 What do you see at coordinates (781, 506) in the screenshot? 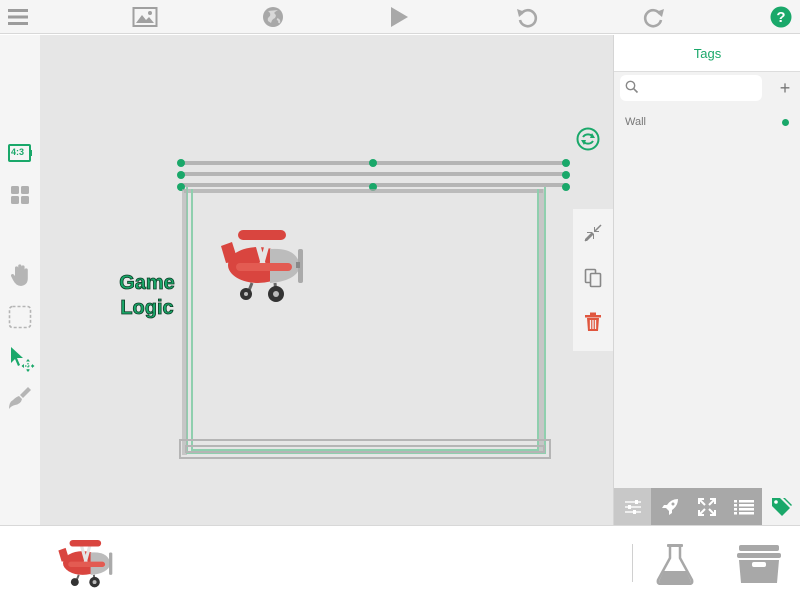
I see `tag-icon` at bounding box center [781, 506].